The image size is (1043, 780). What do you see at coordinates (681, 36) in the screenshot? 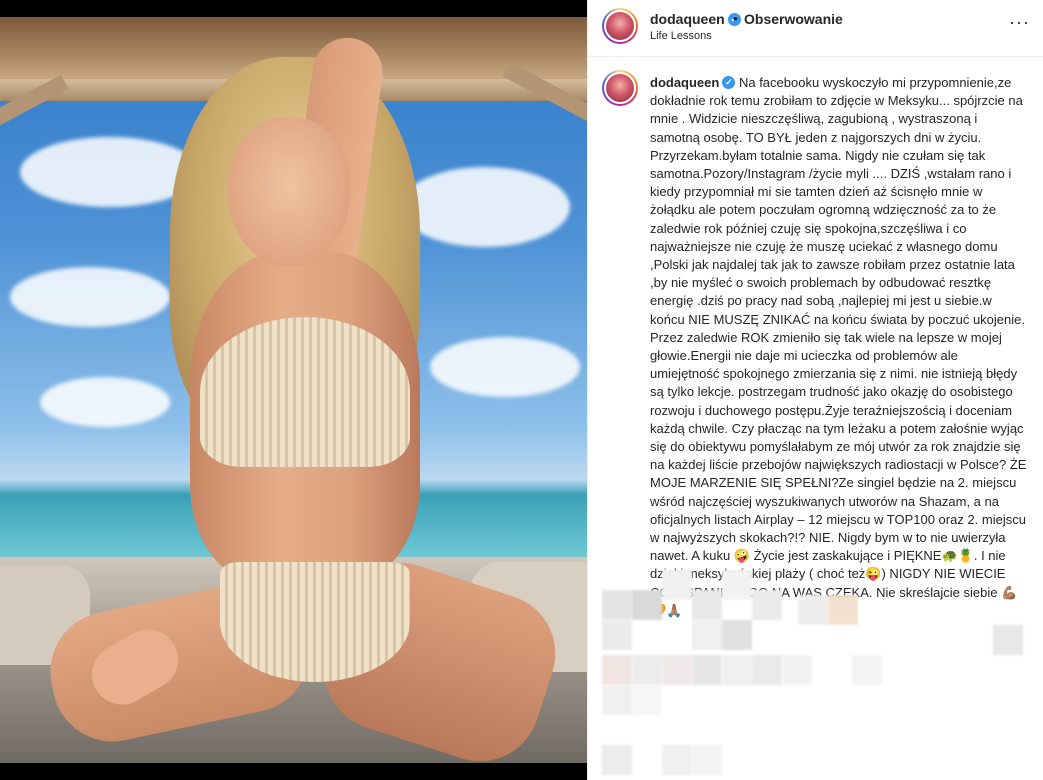
I see `header-subtitle: Life Lessons` at bounding box center [681, 36].